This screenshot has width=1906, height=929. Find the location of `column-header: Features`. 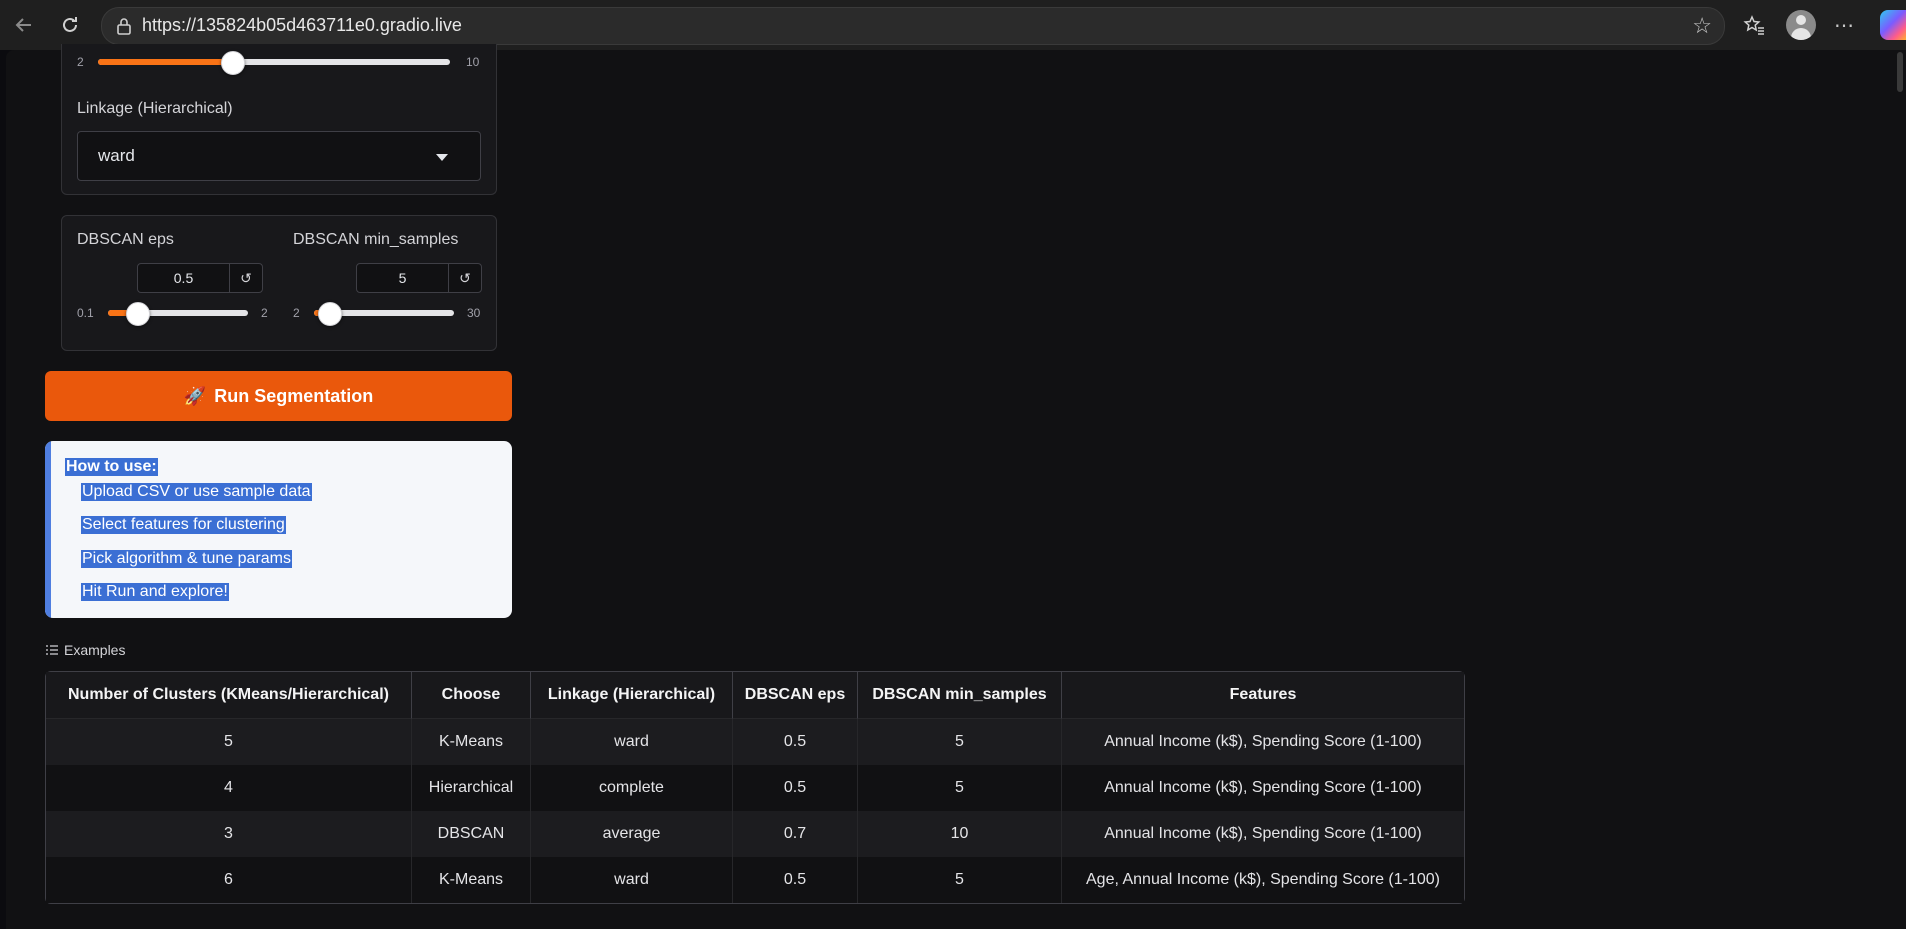

column-header: Features is located at coordinates (1263, 695).